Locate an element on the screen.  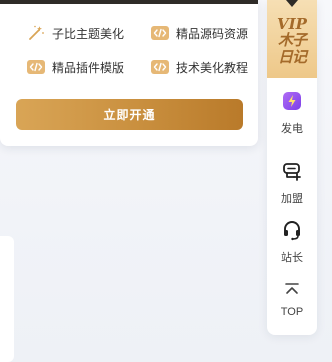
charge-battery-icon is located at coordinates (292, 103).